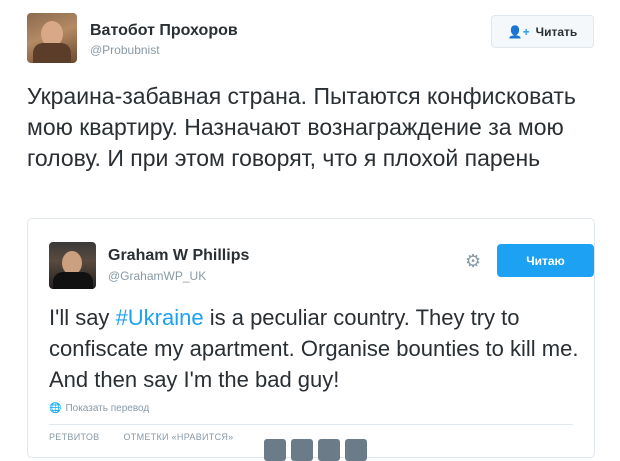 The image size is (620, 461). Describe the element at coordinates (164, 31) in the screenshot. I see `author-name: Ватобот Прохоров` at that location.